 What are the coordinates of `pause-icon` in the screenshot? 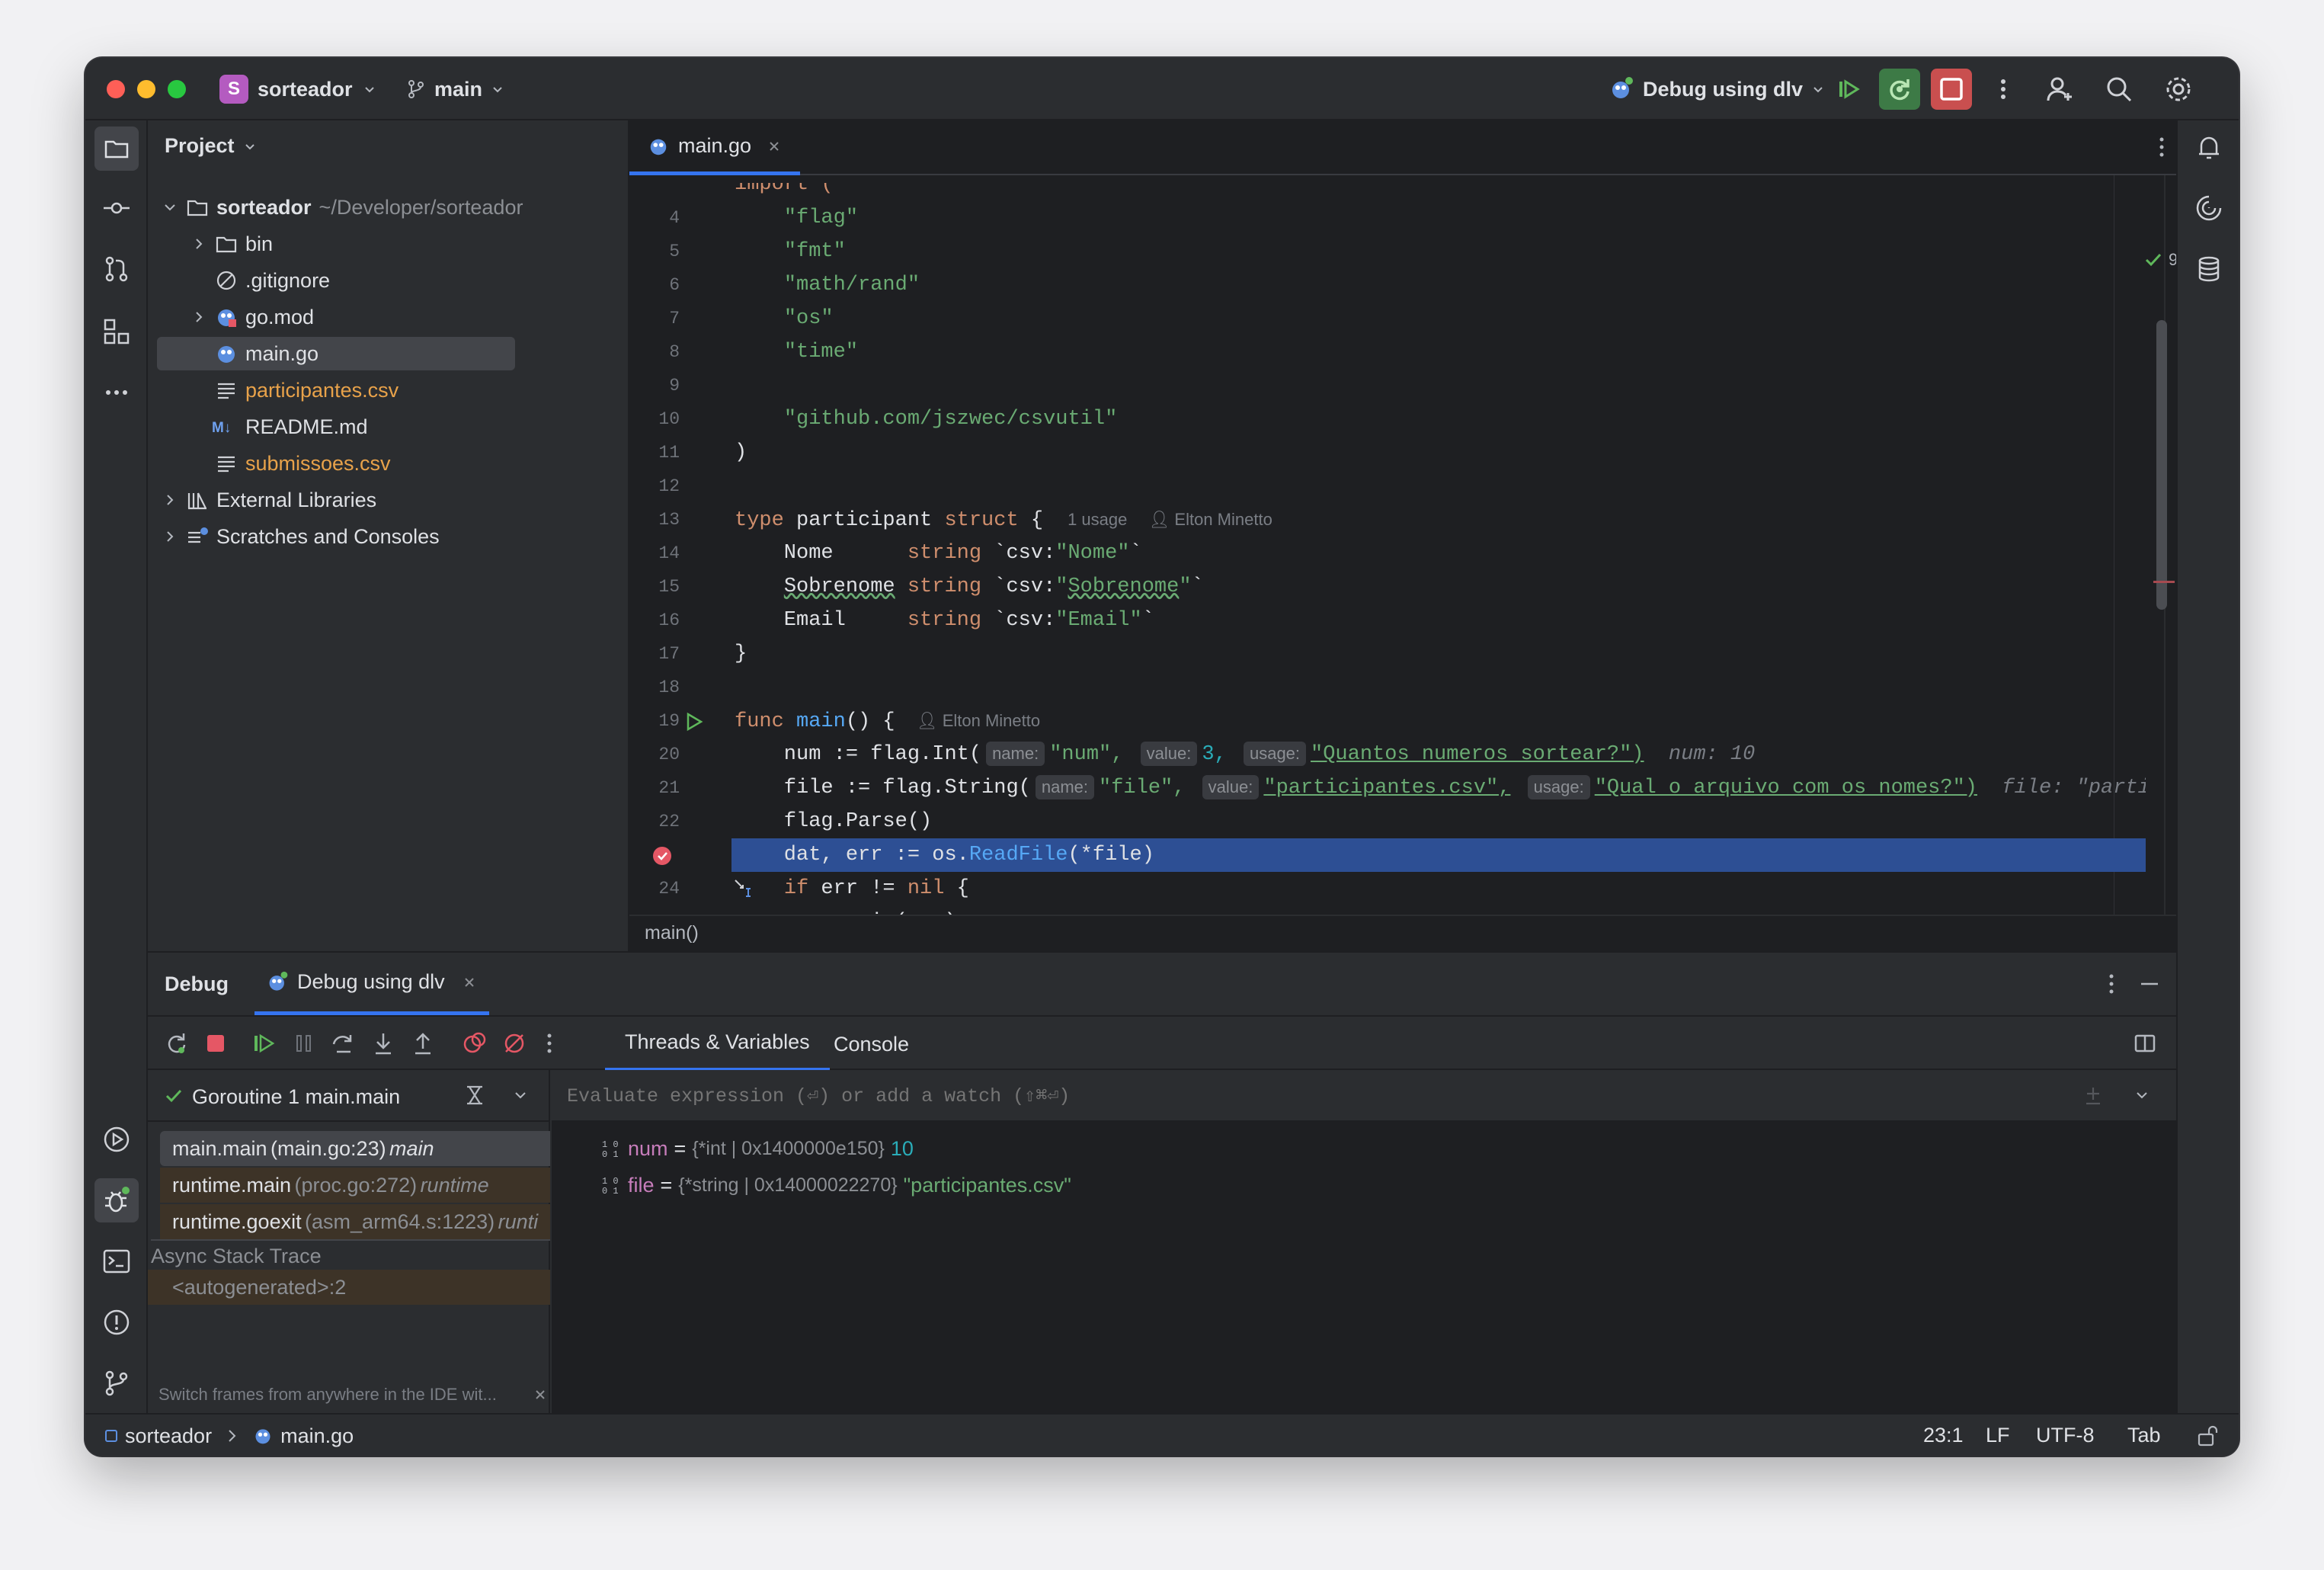 It's located at (304, 1043).